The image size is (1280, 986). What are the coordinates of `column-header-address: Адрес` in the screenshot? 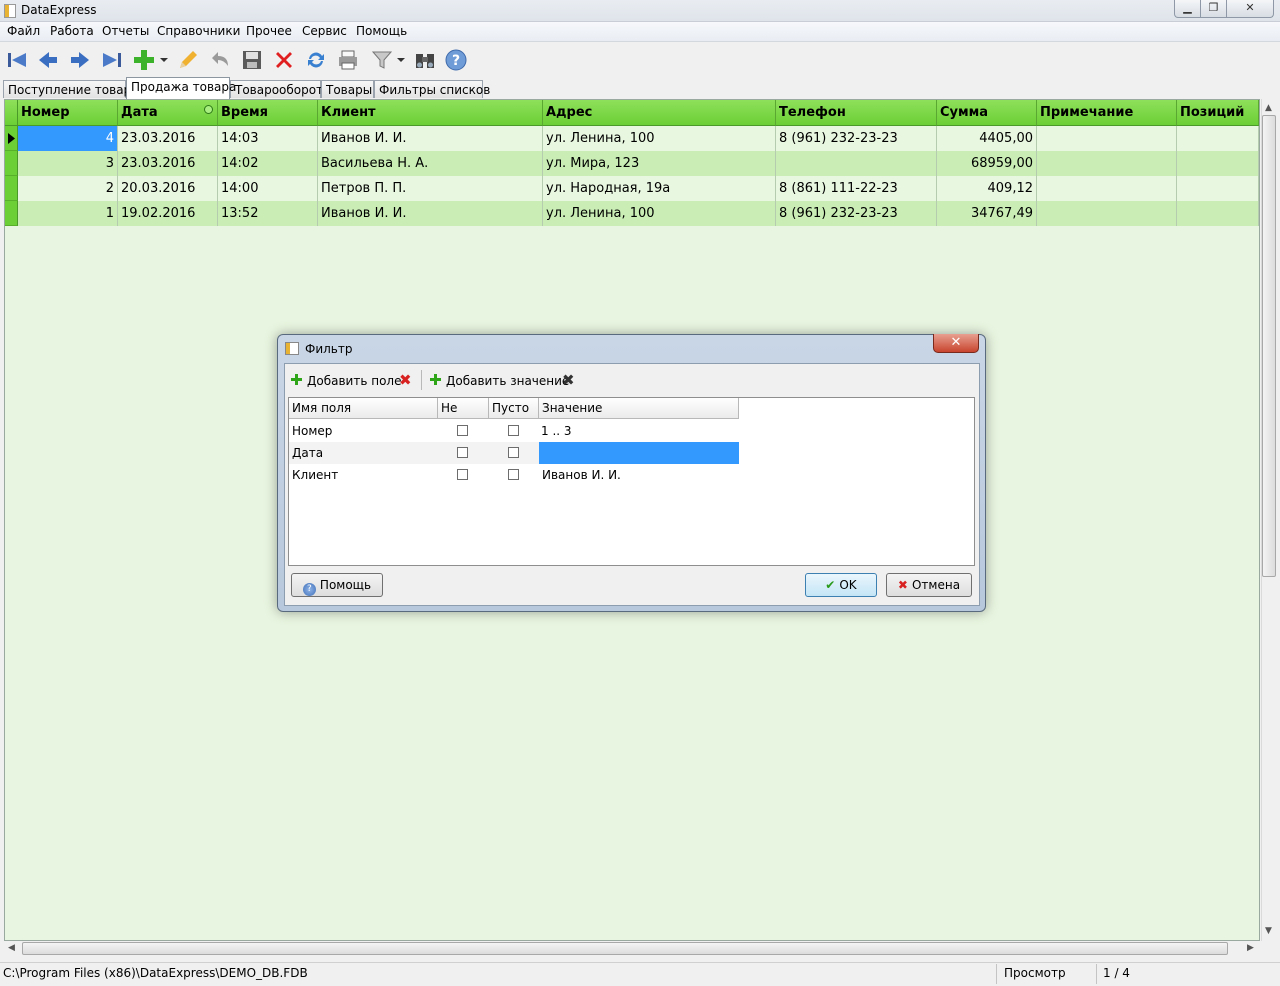 It's located at (659, 113).